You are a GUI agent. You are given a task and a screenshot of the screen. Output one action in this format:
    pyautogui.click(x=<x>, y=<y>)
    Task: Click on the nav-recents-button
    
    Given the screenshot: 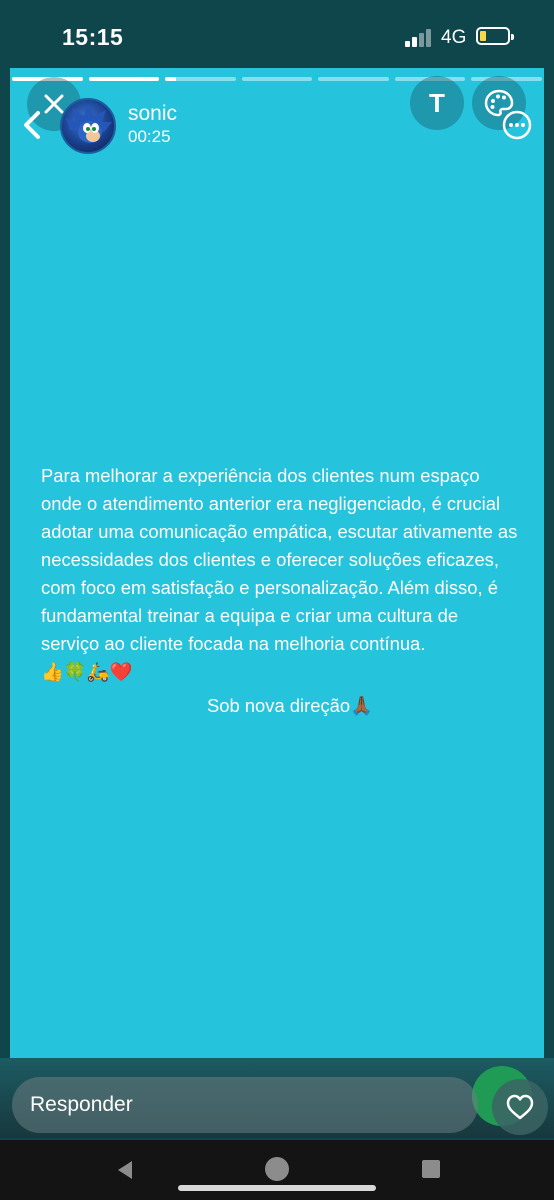 What is the action you would take?
    pyautogui.click(x=431, y=1169)
    